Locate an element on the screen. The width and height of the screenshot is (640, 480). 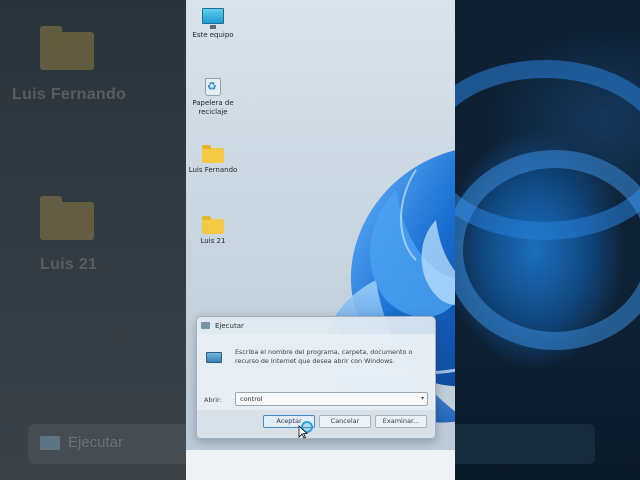
desktop-icon-folder-luis-fernando: Luis Fernando is located at coordinates (214, 160).